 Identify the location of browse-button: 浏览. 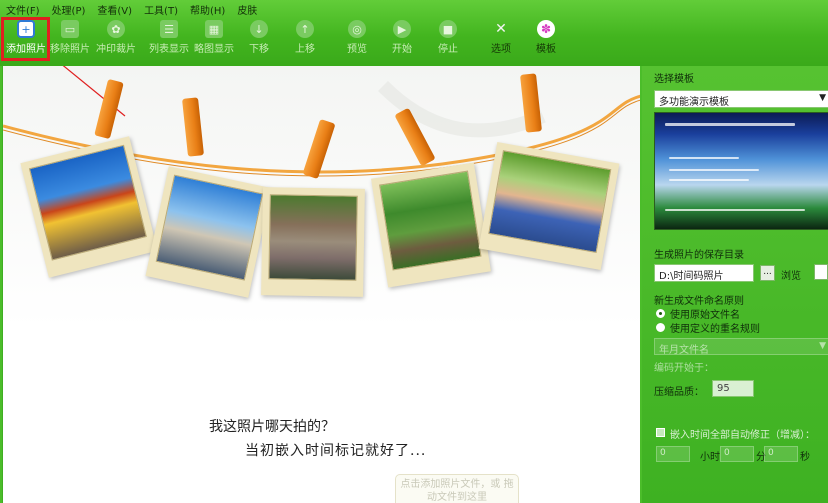
(791, 274).